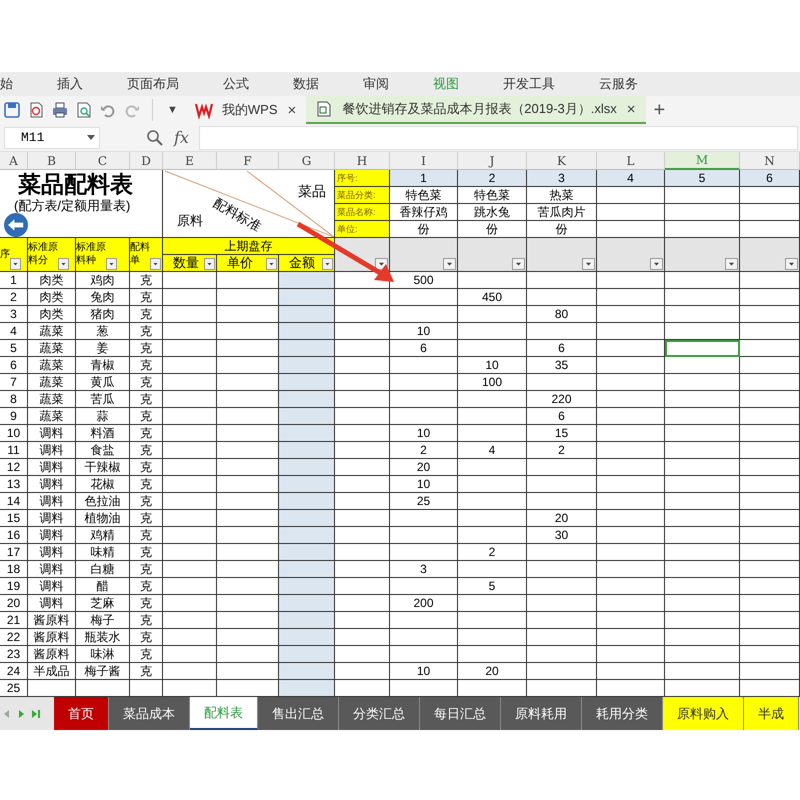 The image size is (800, 800). Describe the element at coordinates (622, 713) in the screenshot. I see `sheet-tab: 耗用分类` at that location.